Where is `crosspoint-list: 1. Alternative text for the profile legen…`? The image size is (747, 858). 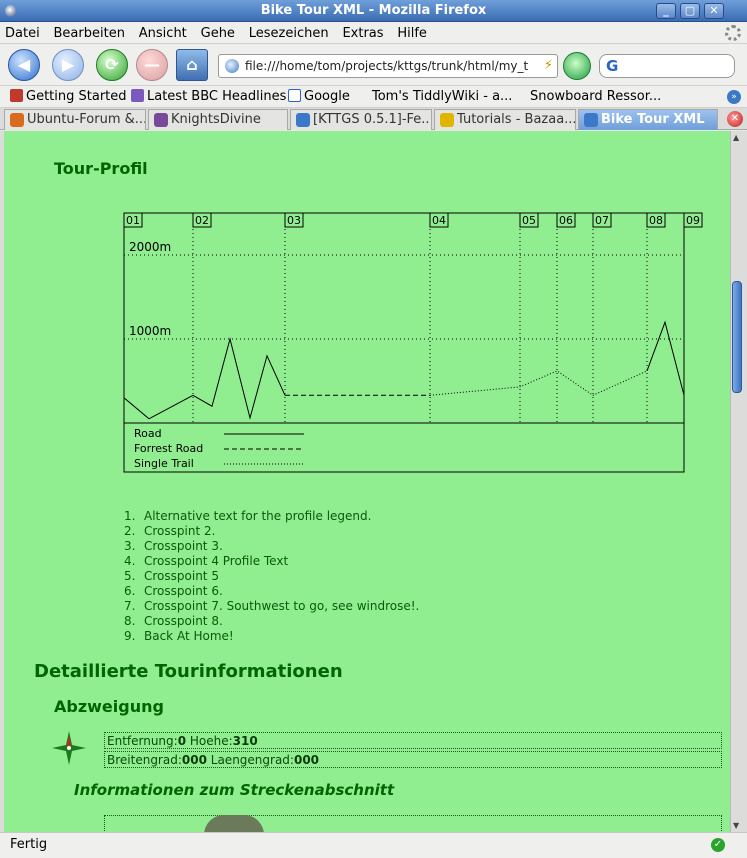
crosspoint-list: 1. Alternative text for the profile legen… is located at coordinates (271, 576).